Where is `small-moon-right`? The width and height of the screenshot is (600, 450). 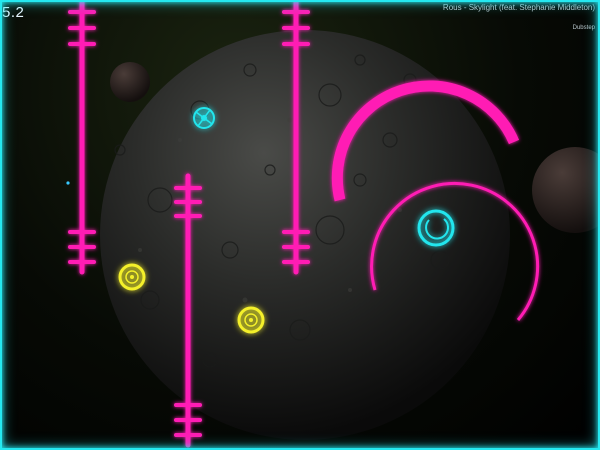
small-moon-right is located at coordinates (566, 190).